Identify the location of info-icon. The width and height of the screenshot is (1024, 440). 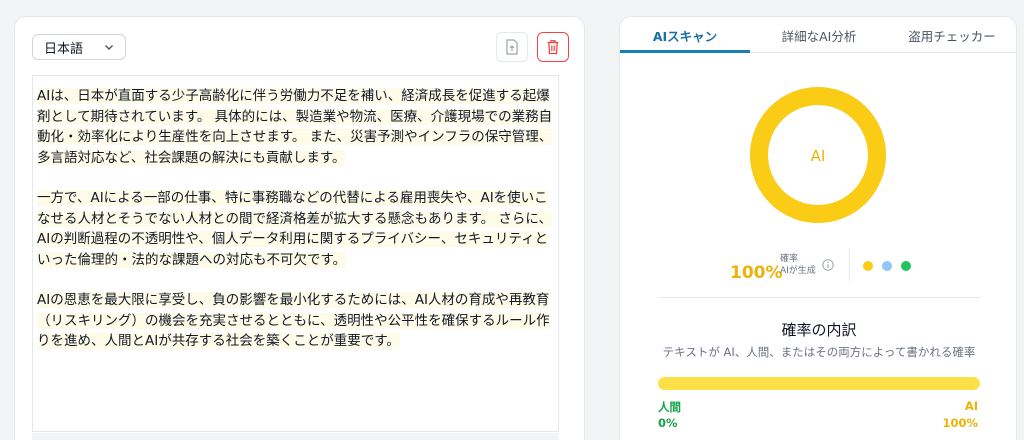
(828, 265).